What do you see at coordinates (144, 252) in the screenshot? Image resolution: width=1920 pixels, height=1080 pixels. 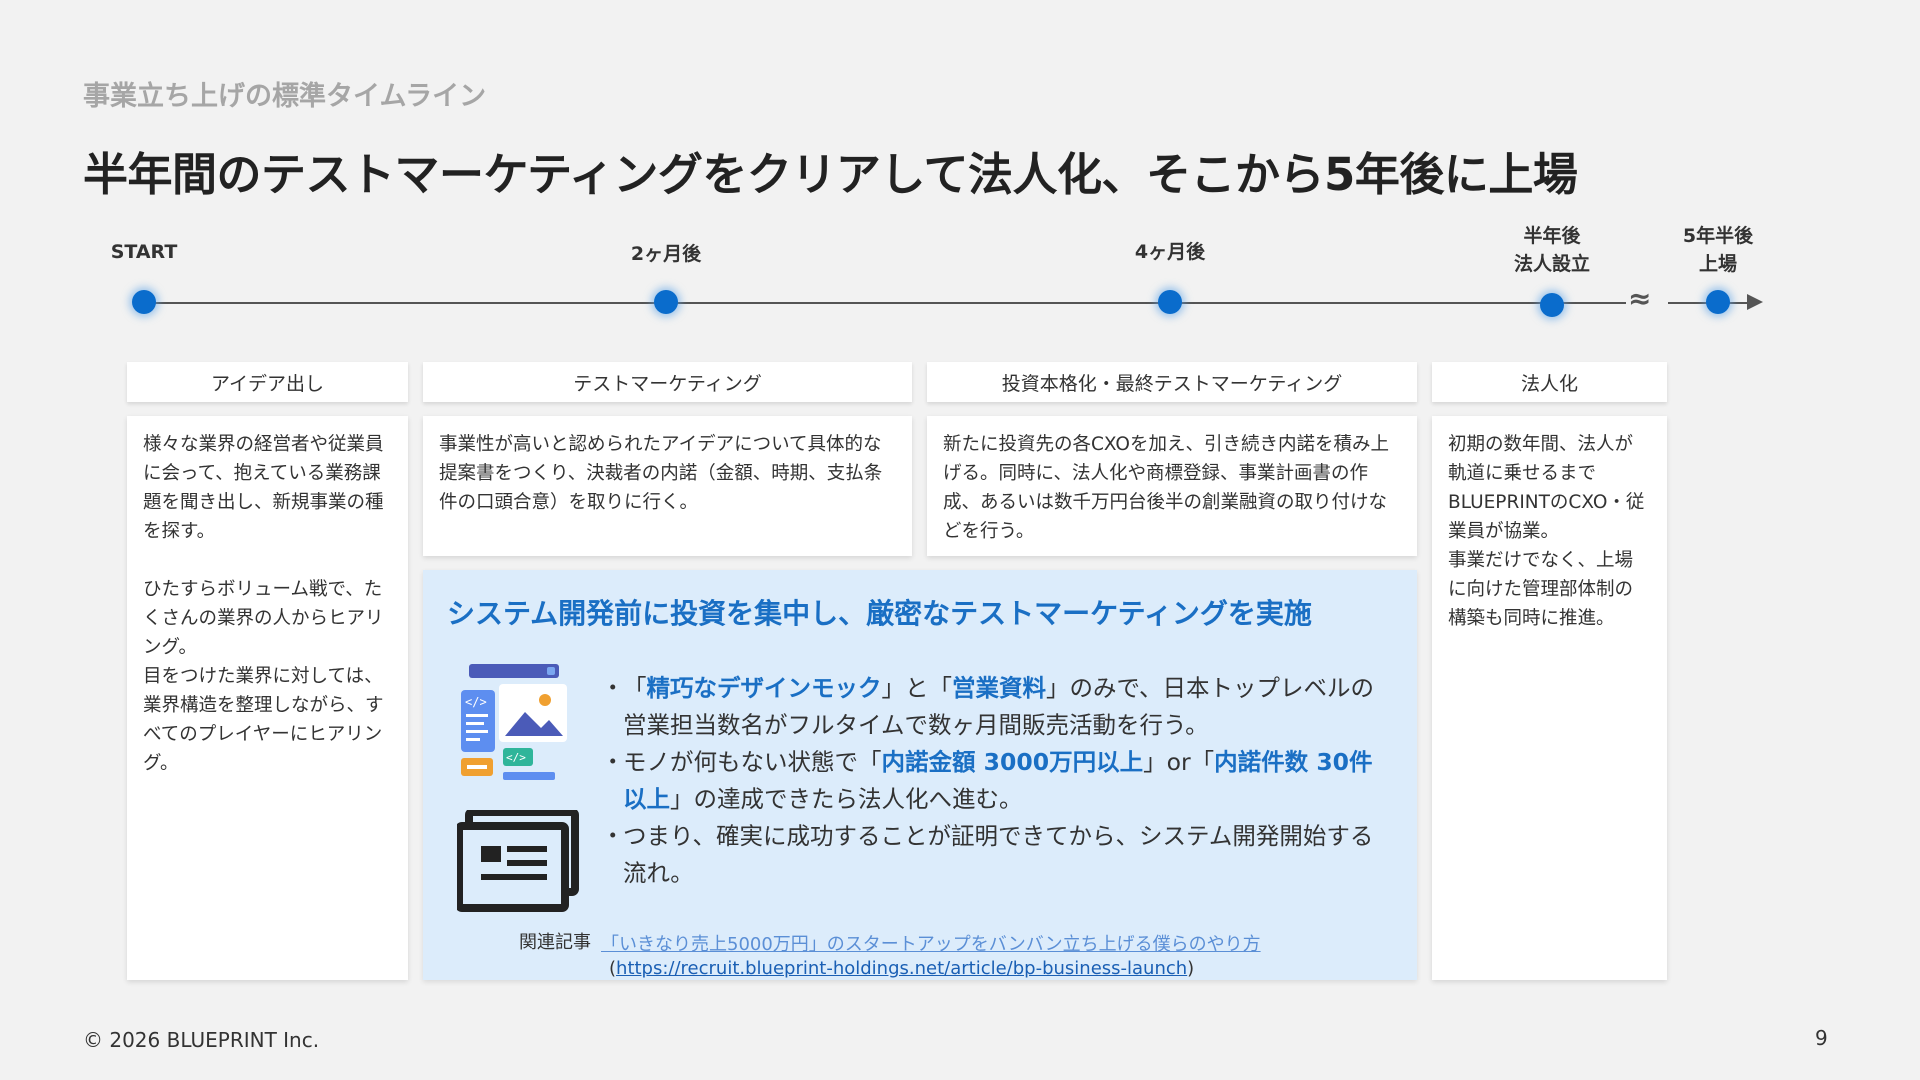 I see `milestone-label-start: START` at bounding box center [144, 252].